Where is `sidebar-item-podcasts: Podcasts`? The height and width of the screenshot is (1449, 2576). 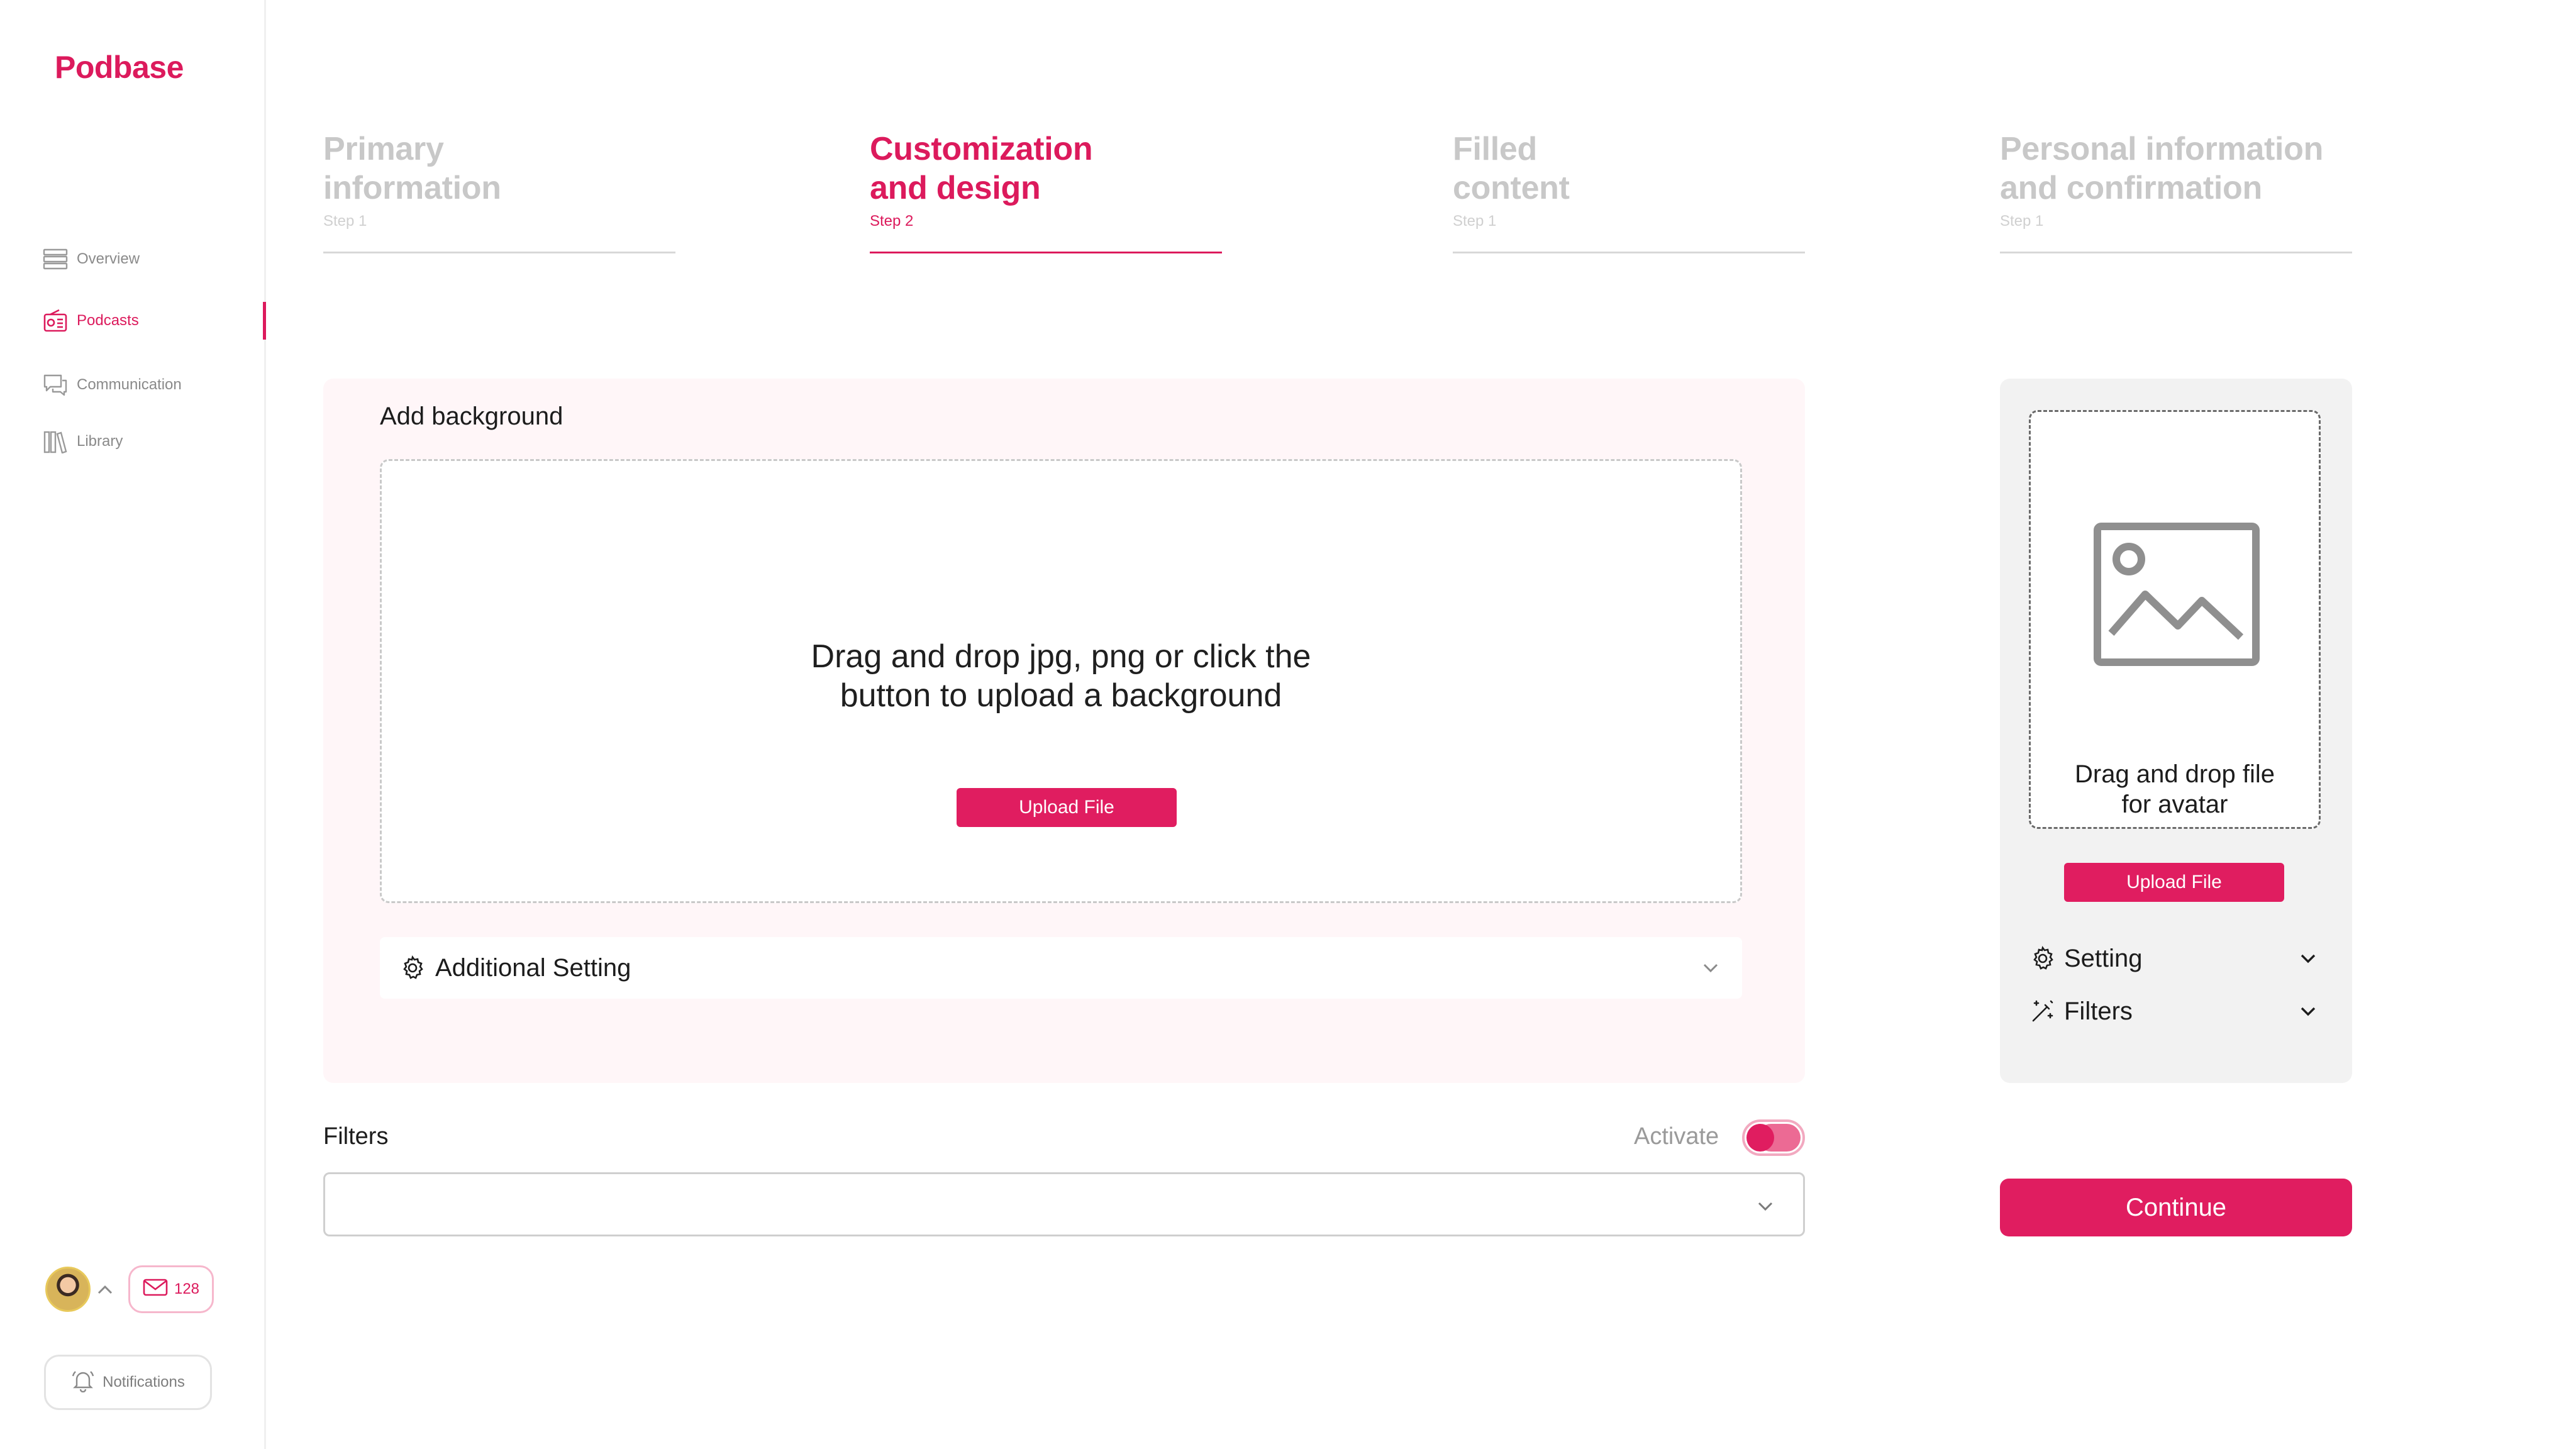
sidebar-item-podcasts: Podcasts is located at coordinates (154, 321).